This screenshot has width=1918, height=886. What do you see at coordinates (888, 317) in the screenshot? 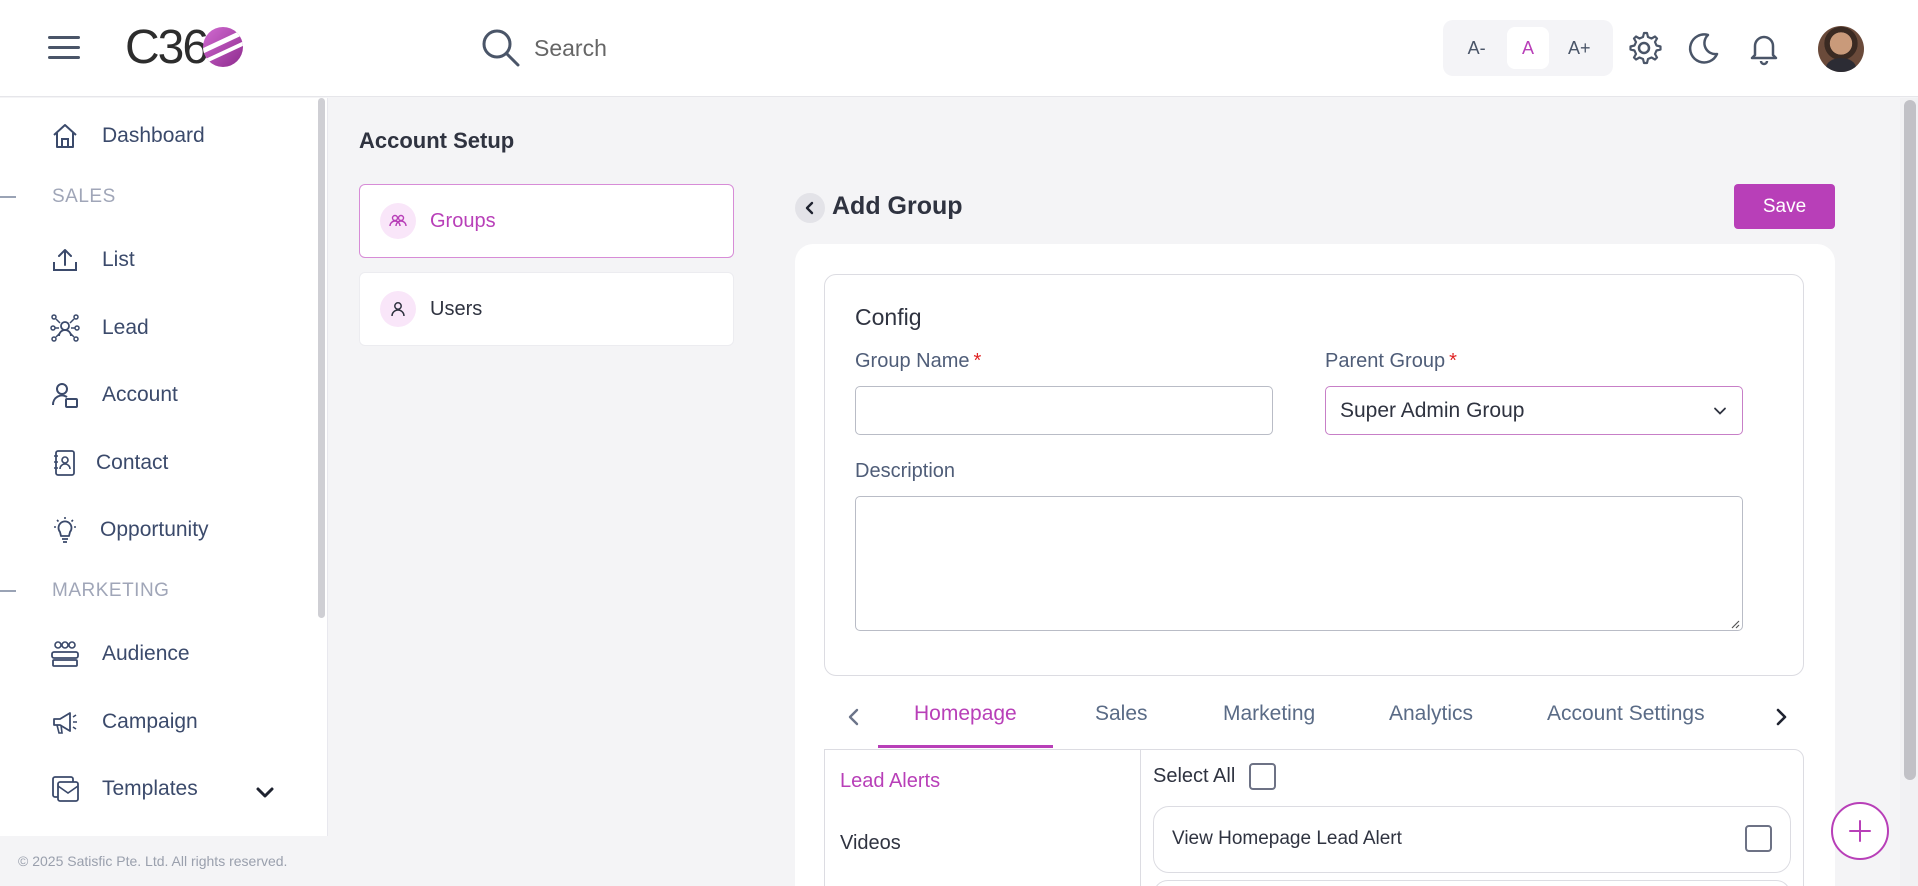
I see `config-title: Config` at bounding box center [888, 317].